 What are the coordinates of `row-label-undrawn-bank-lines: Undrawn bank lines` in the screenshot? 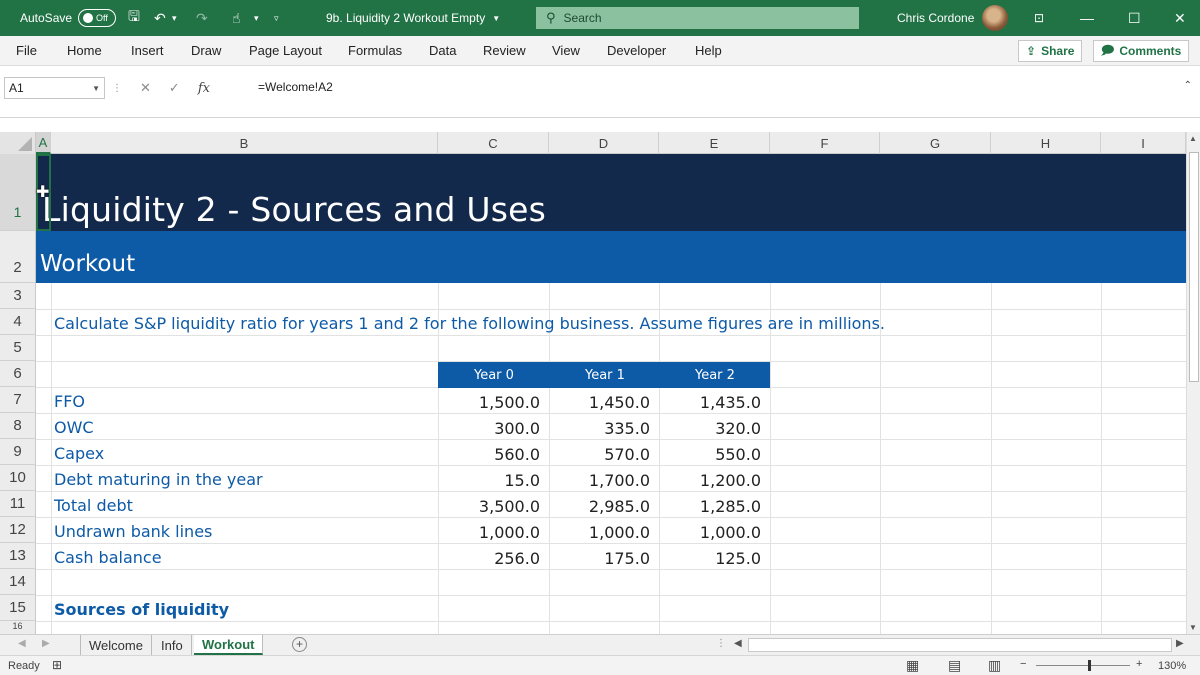 It's located at (133, 531).